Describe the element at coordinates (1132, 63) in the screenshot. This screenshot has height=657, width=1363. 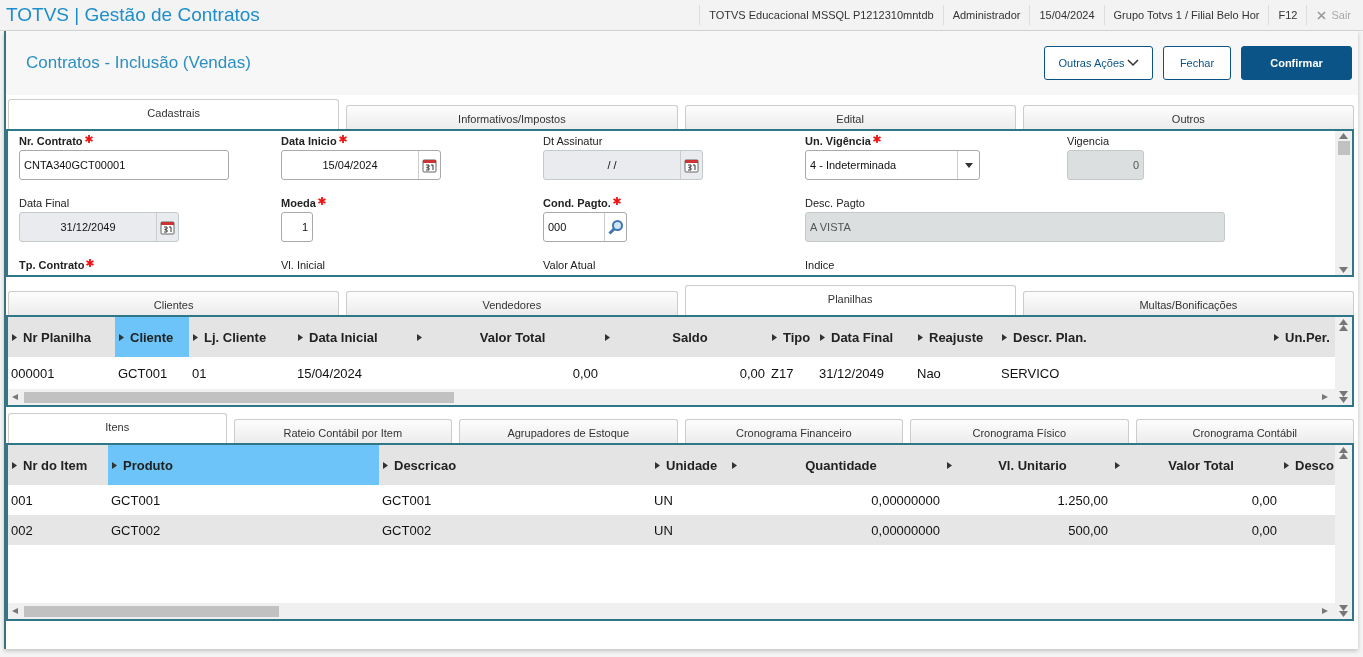
I see `chevron-icon` at that location.